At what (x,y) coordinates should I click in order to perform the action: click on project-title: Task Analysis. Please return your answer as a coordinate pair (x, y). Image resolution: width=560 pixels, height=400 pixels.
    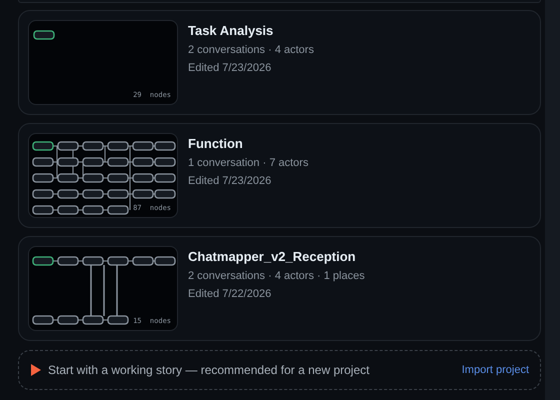
    Looking at the image, I should click on (231, 31).